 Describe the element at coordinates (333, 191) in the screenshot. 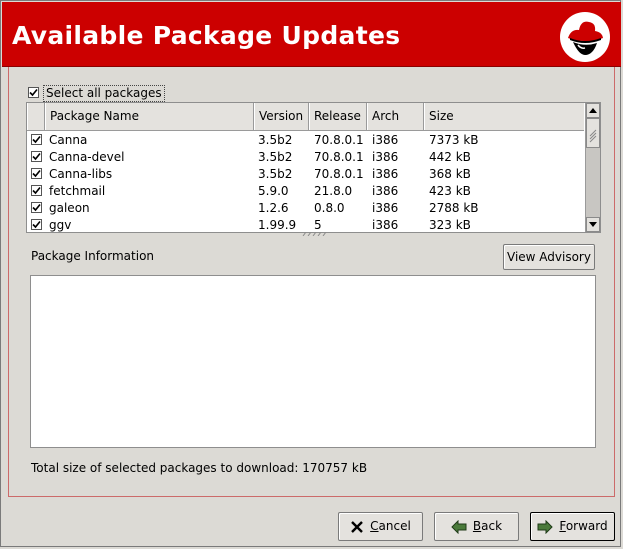

I see `package-release: 21.8.0` at that location.